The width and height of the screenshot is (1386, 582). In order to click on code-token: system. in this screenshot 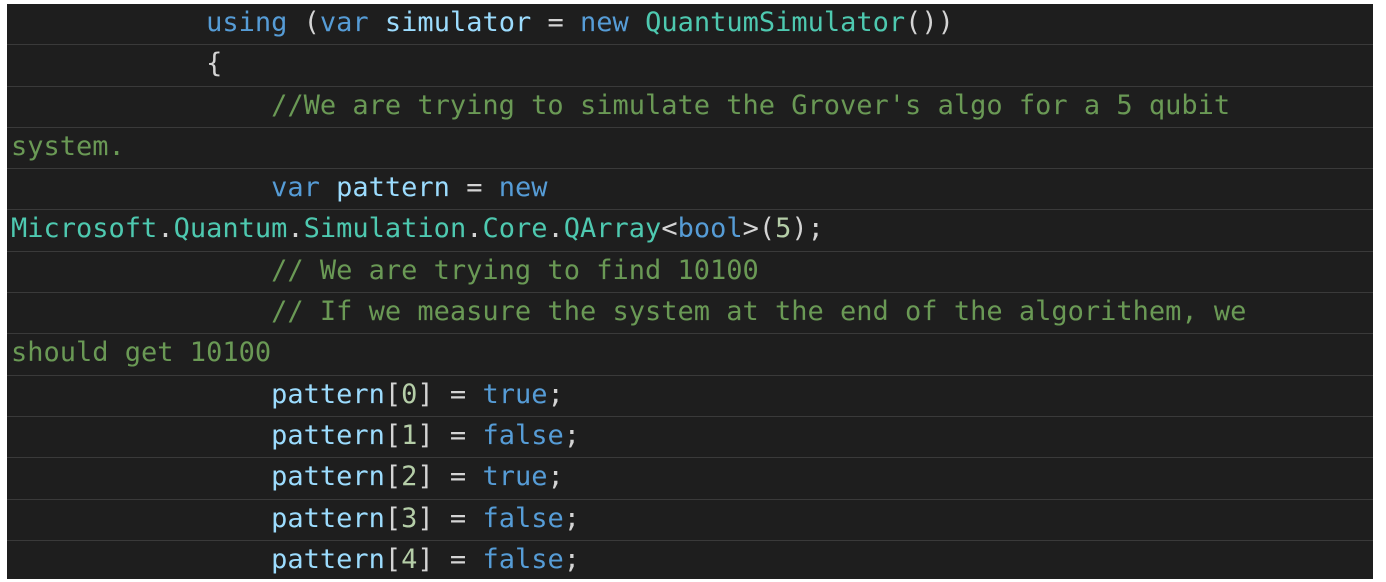, I will do `click(68, 146)`.